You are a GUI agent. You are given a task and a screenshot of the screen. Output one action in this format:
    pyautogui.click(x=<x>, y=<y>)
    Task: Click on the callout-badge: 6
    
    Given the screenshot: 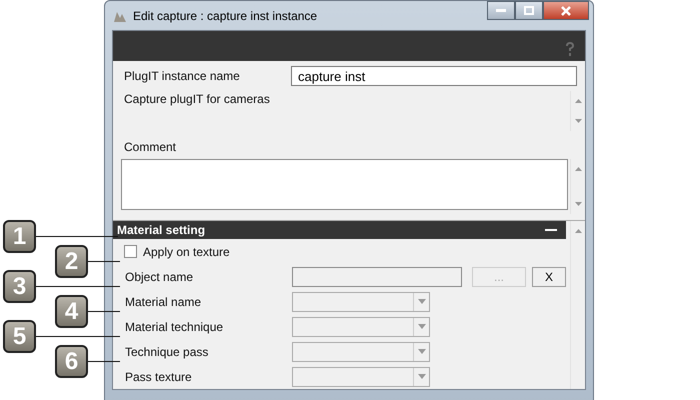 What is the action you would take?
    pyautogui.click(x=71, y=361)
    